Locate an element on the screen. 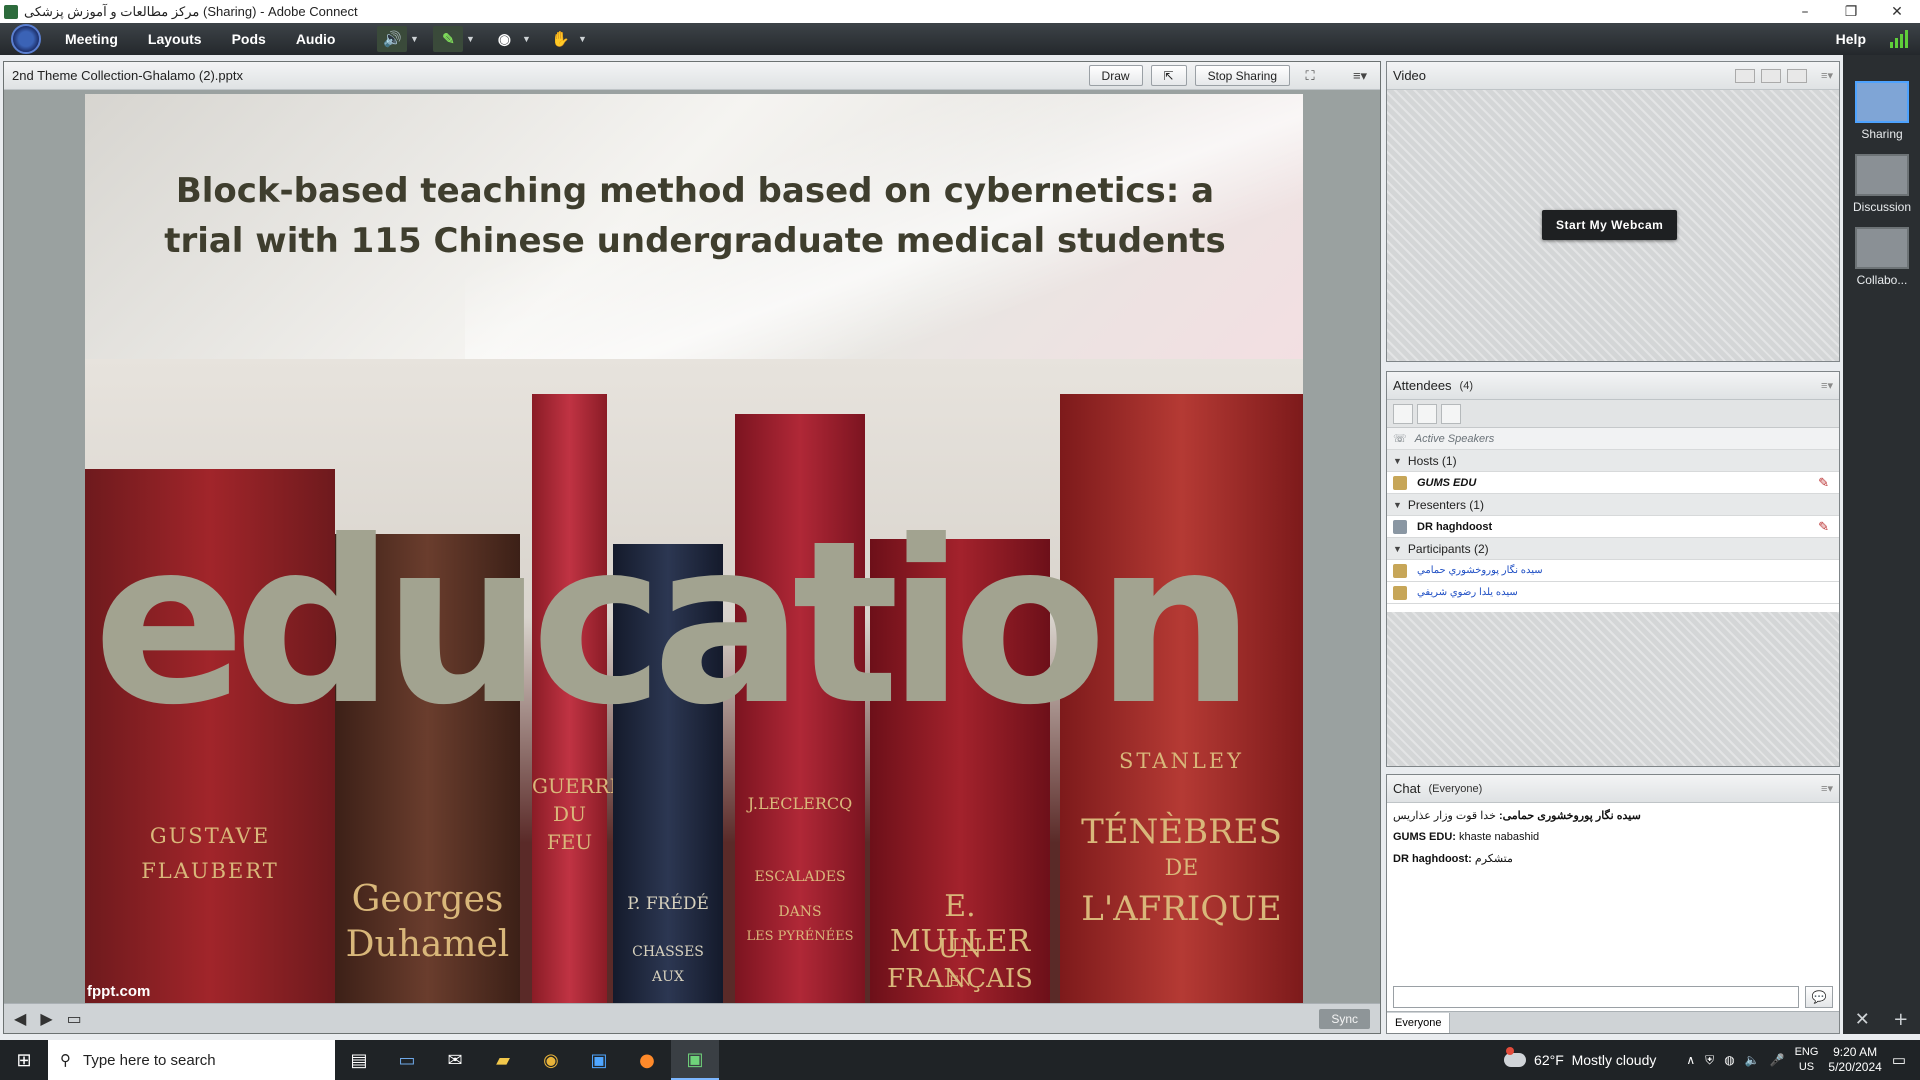  microphone-icon: 🎤 is located at coordinates (1777, 1060).